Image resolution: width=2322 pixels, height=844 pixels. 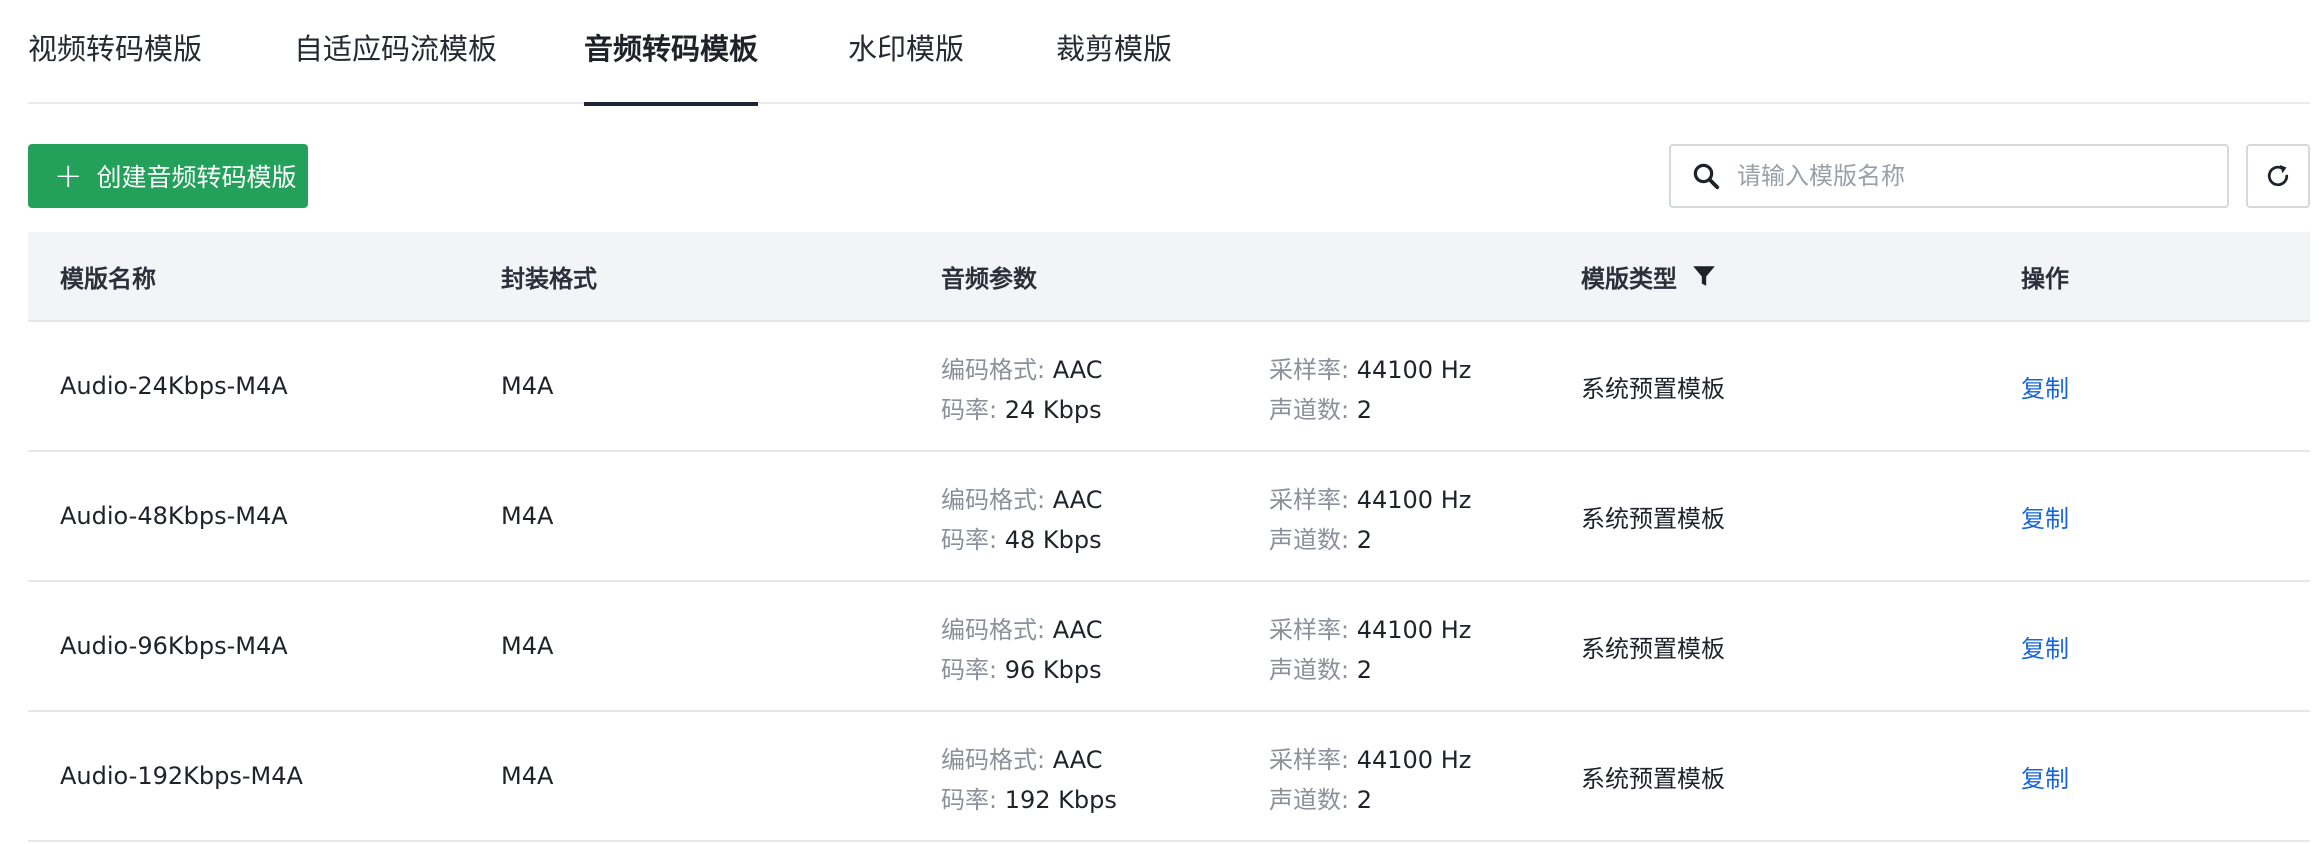 I want to click on tab-watermark: 水印模版, so click(x=906, y=65).